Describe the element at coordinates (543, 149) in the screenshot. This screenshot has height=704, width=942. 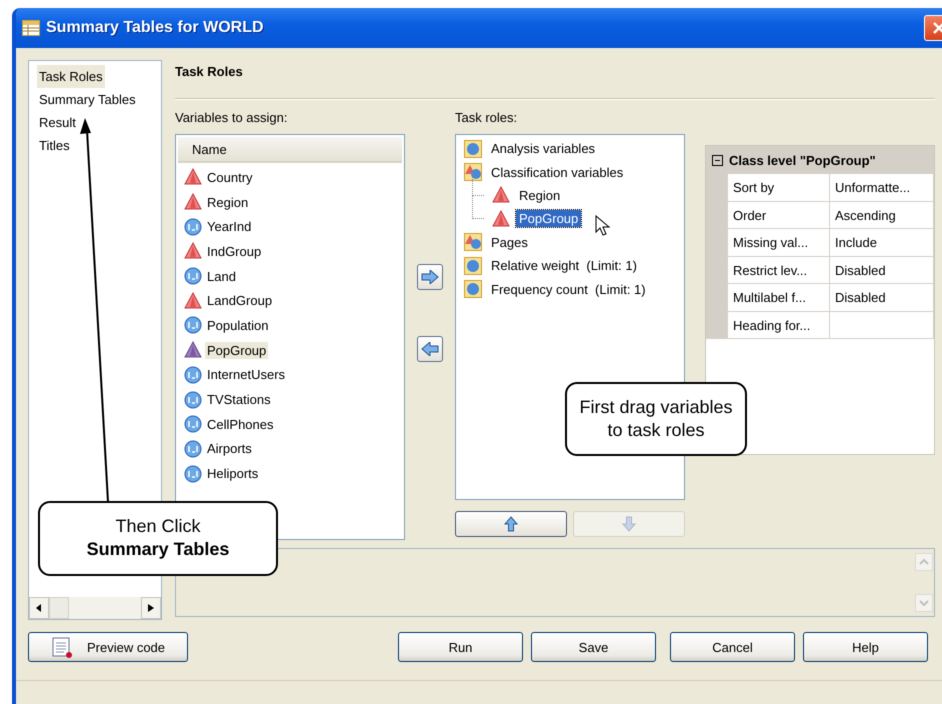
I see `tree-item: Analysis variables` at that location.